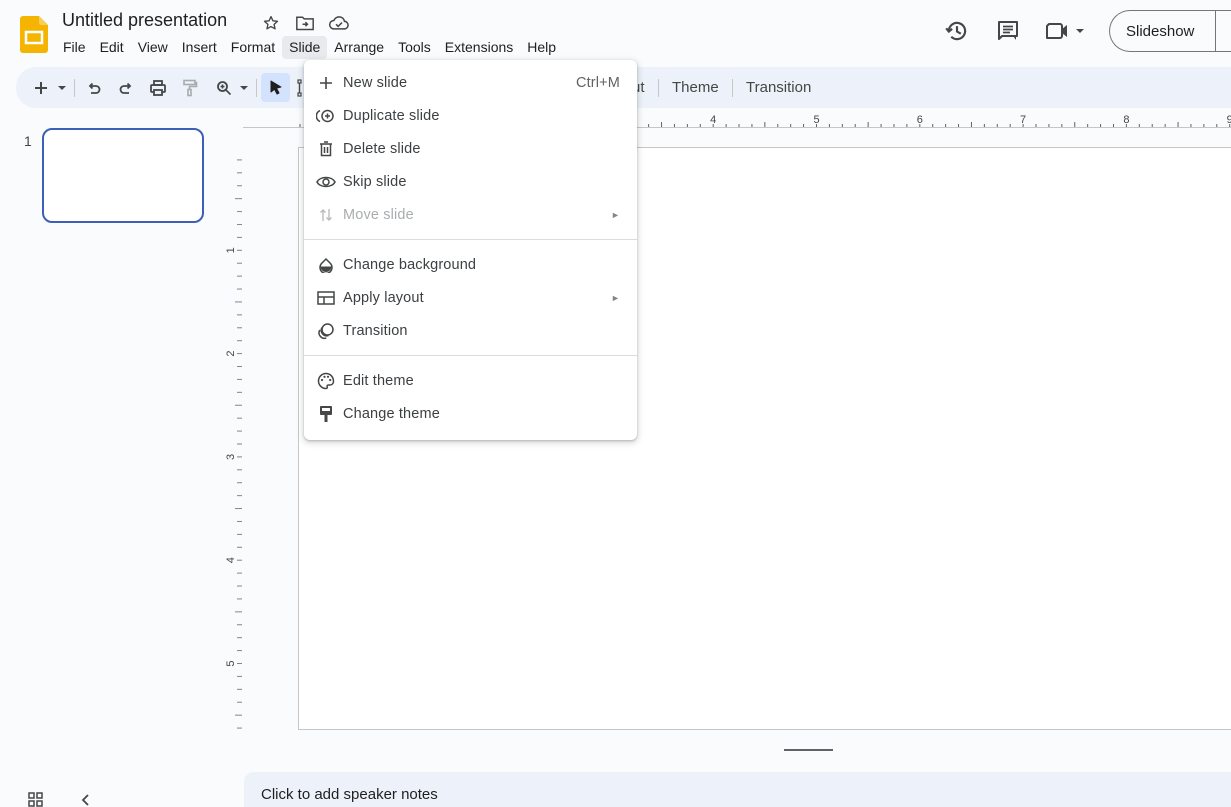 Image resolution: width=1231 pixels, height=807 pixels. What do you see at coordinates (28, 141) in the screenshot?
I see `slide-number: 1` at bounding box center [28, 141].